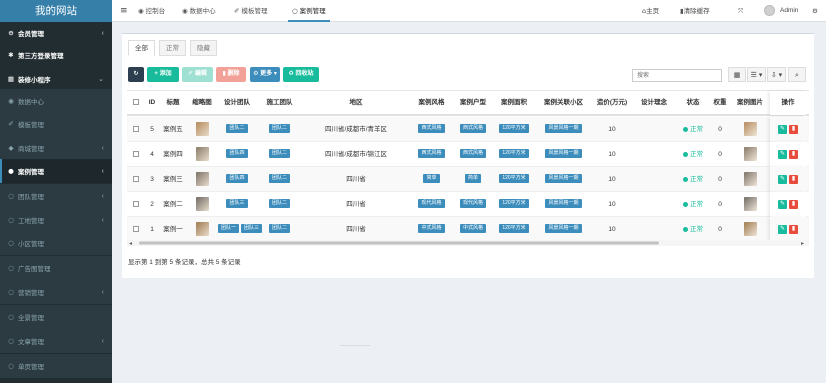  I want to click on scroll-right-icon: ▸, so click(802, 243).